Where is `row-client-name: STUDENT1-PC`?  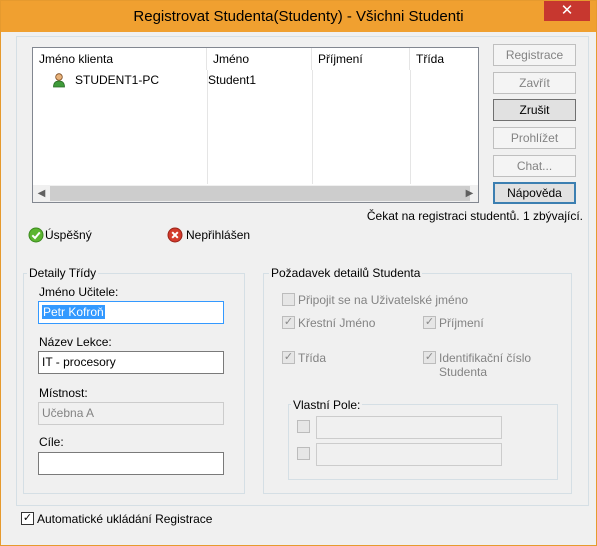
row-client-name: STUDENT1-PC is located at coordinates (117, 80).